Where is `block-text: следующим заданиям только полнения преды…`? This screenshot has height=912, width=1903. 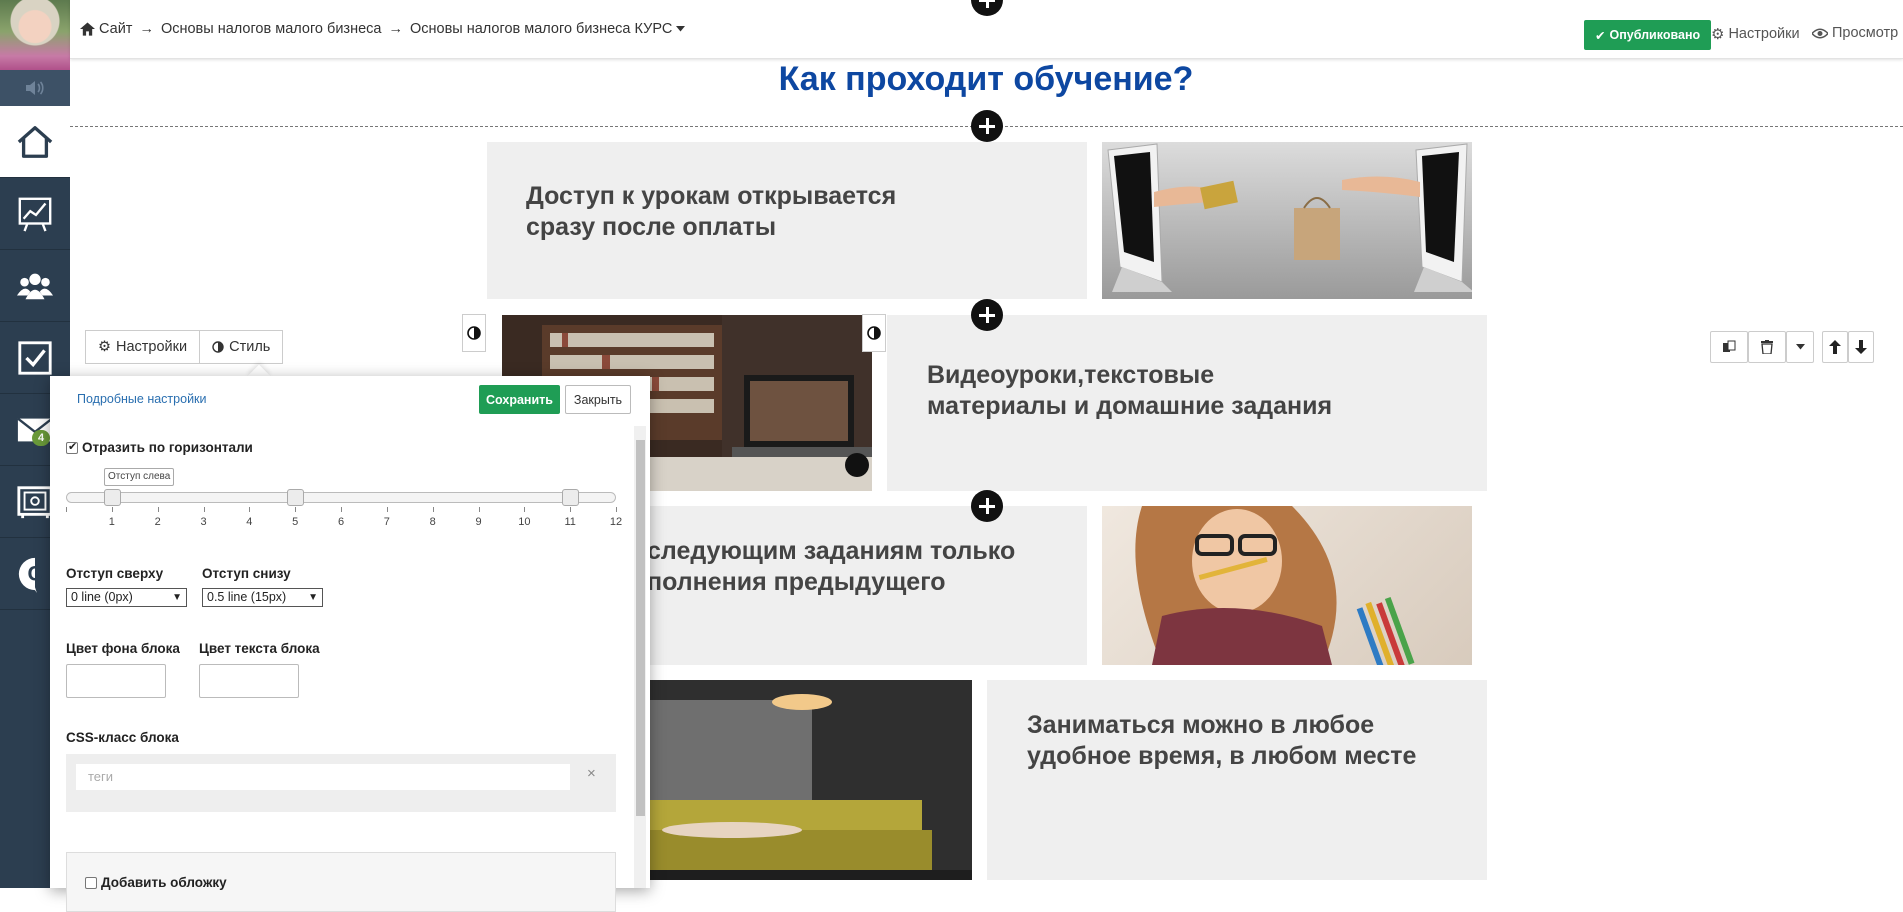 block-text: следующим заданиям только полнения преды… is located at coordinates (831, 566).